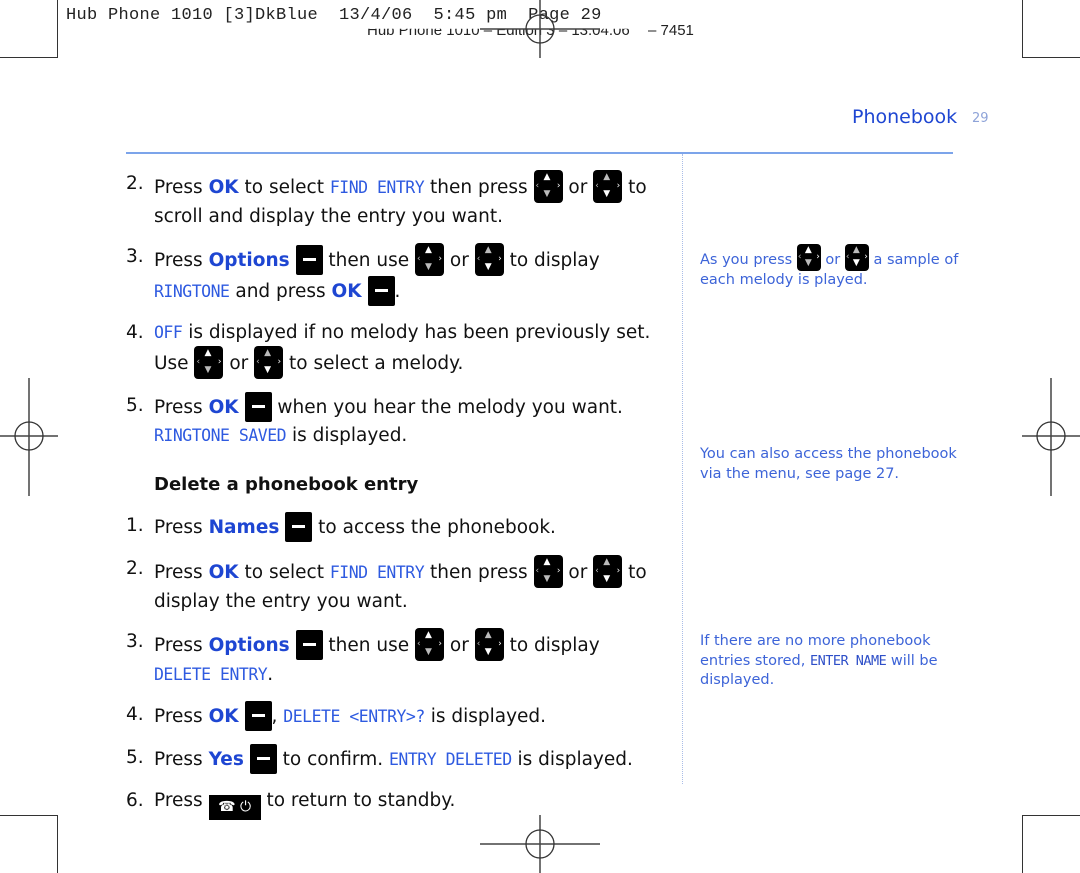  I want to click on page-number: 29, so click(980, 118).